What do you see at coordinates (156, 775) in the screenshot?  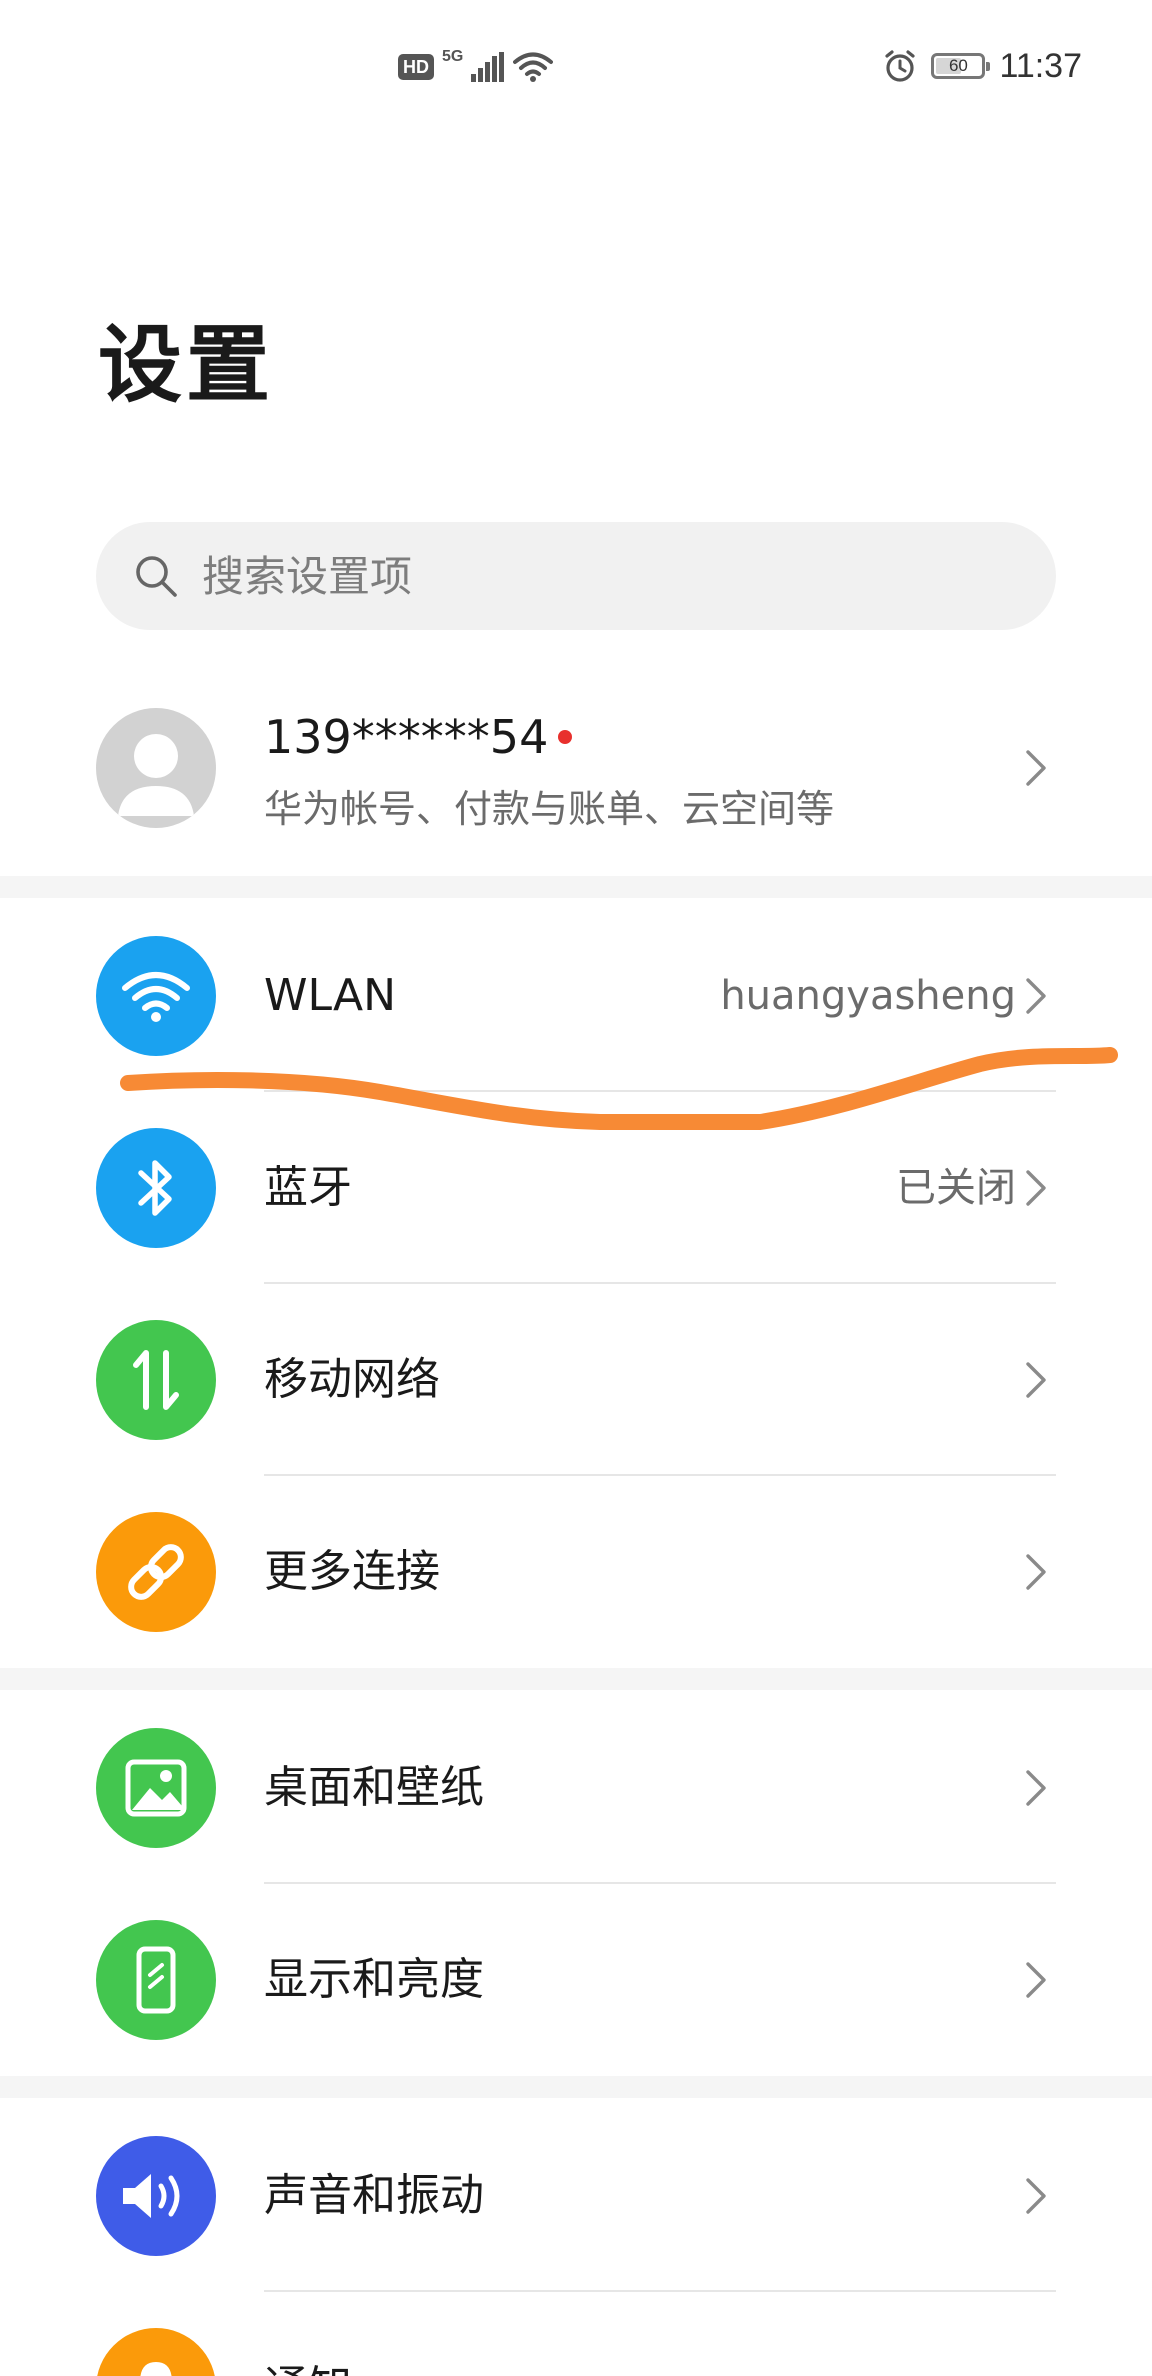 I see `avatar-person-icon` at bounding box center [156, 775].